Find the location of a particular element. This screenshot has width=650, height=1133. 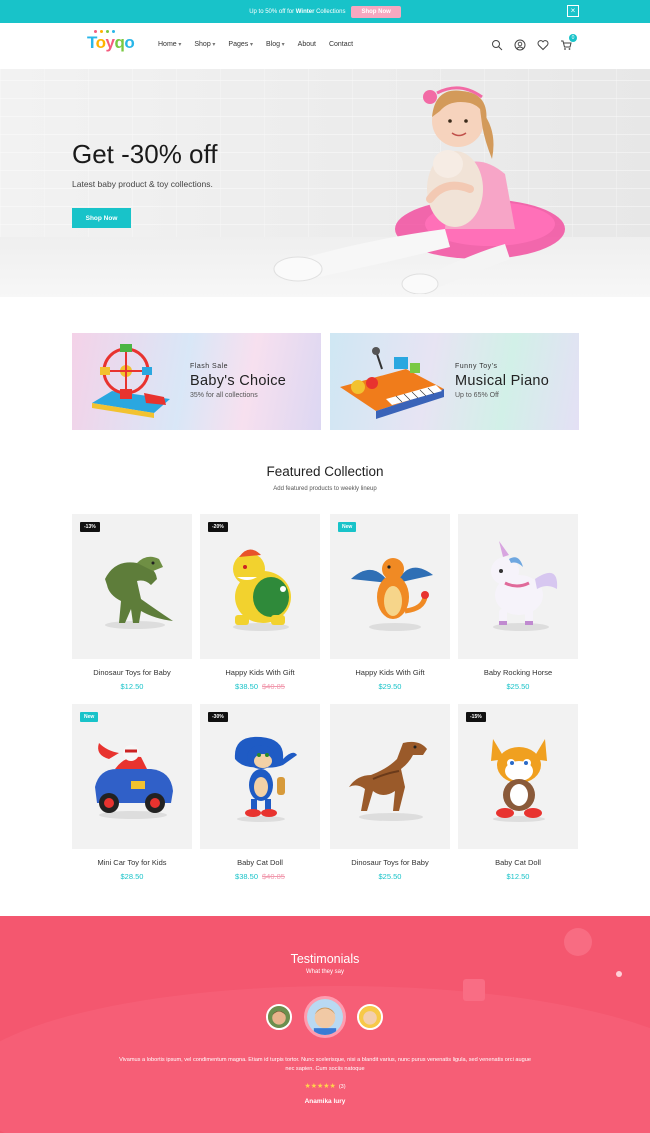

user-icon is located at coordinates (520, 45).